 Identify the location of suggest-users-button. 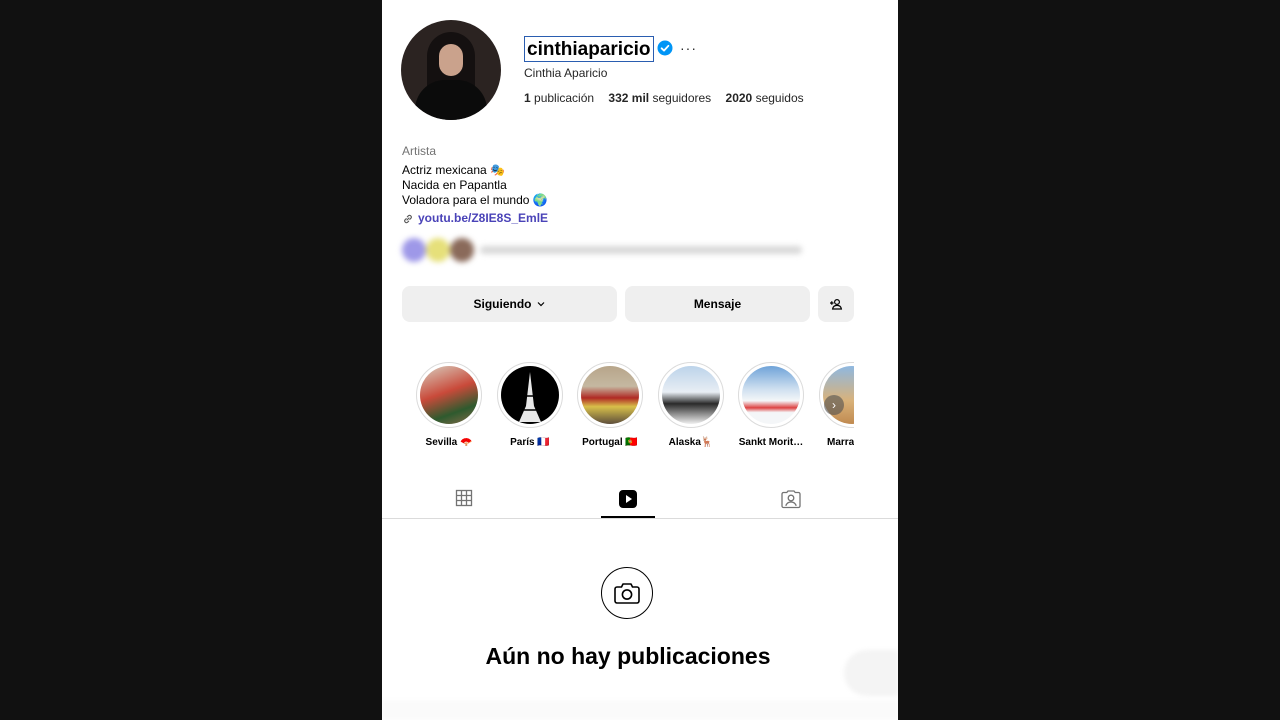
(836, 304).